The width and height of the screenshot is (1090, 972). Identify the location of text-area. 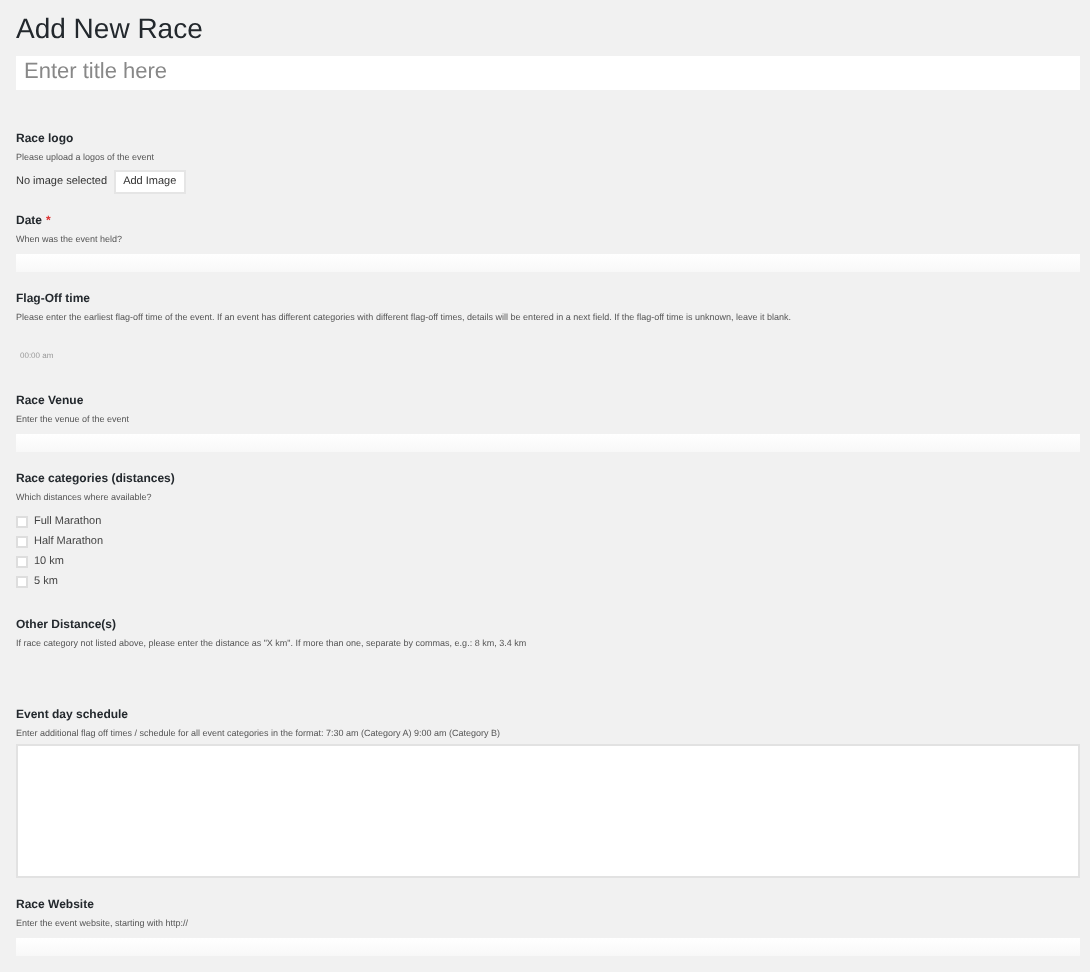
(548, 811).